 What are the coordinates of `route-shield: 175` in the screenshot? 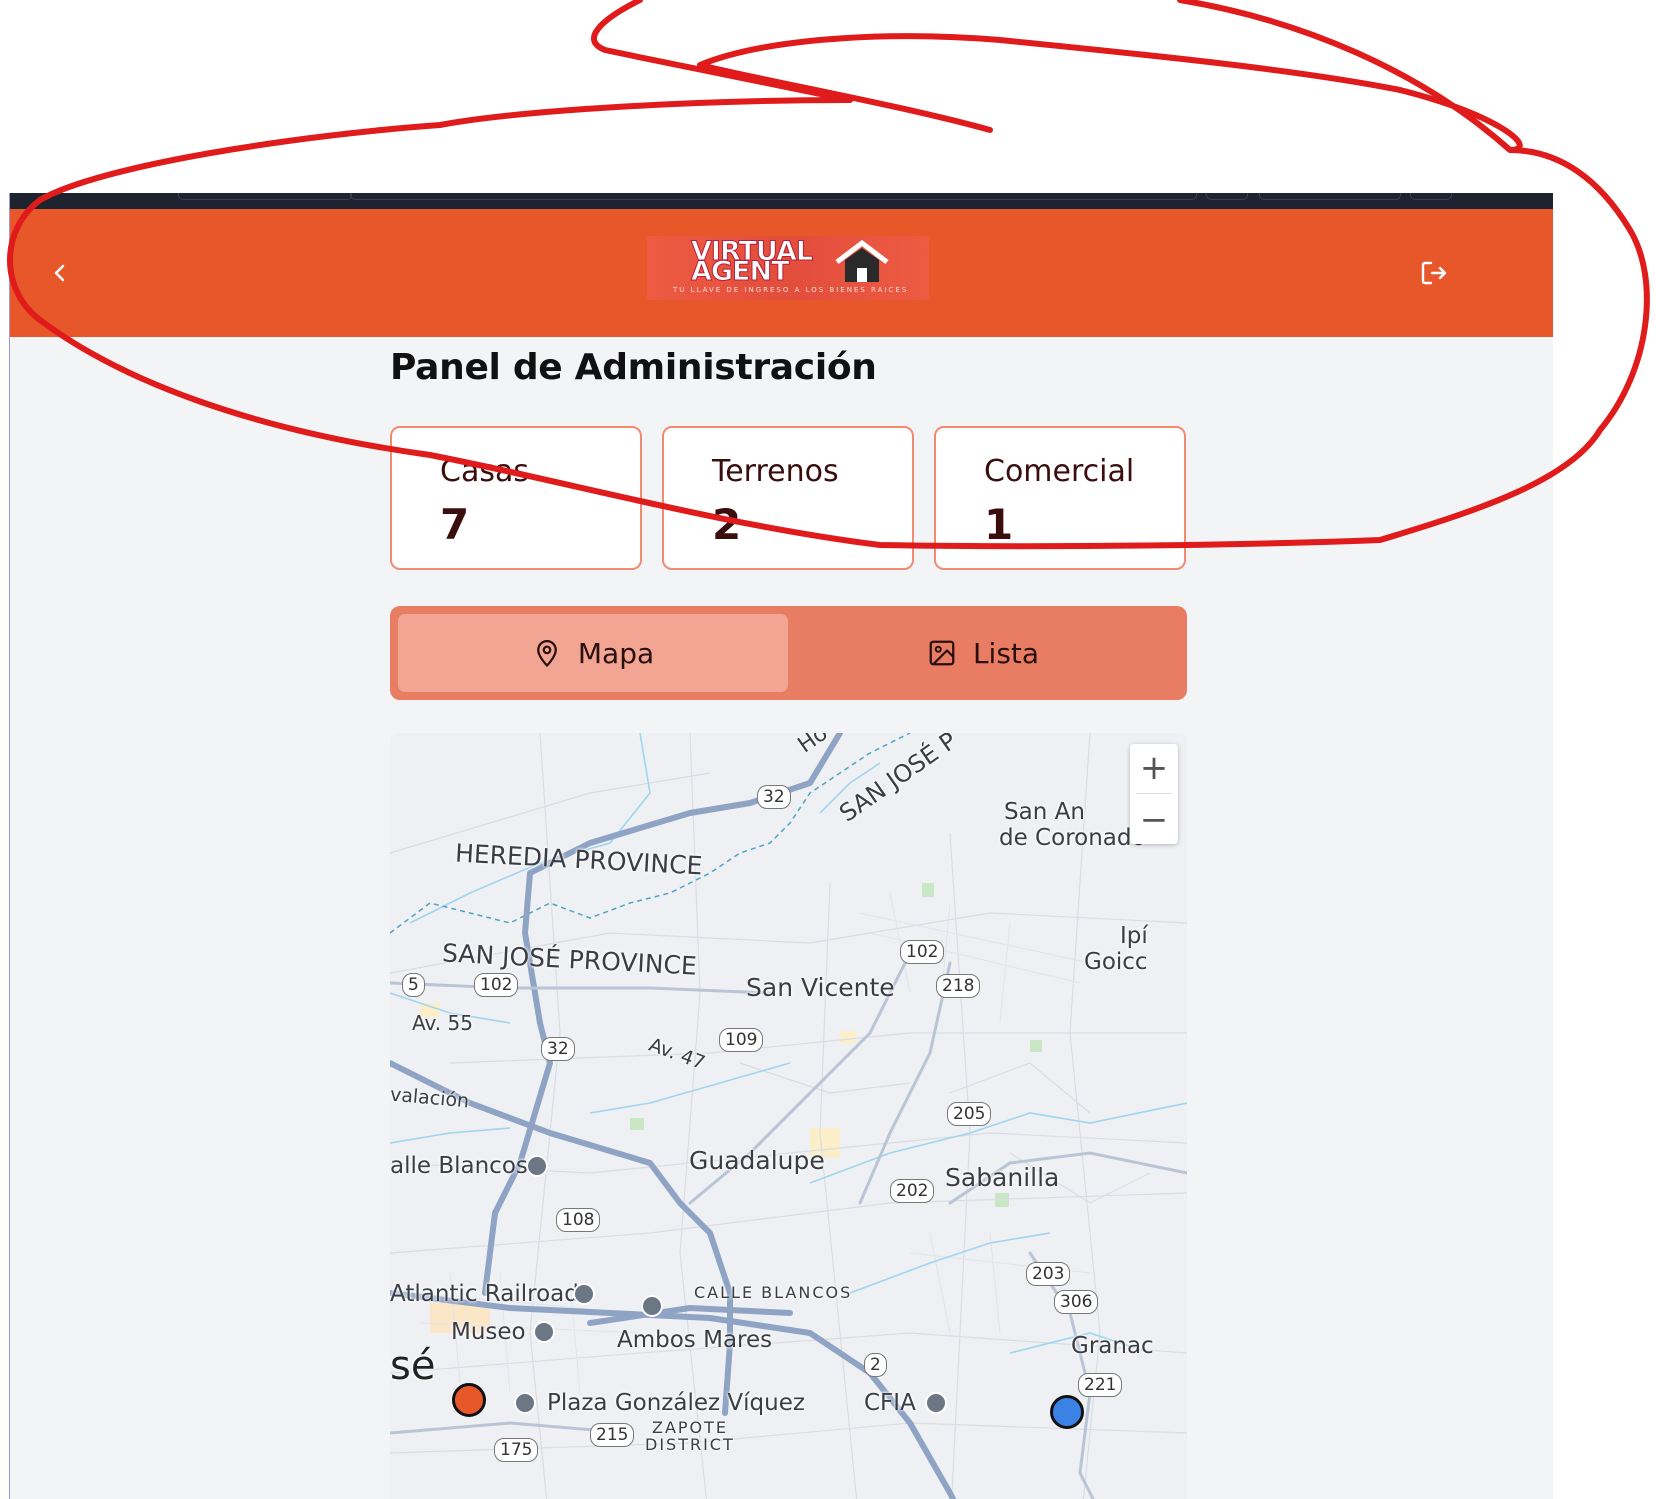 It's located at (516, 1450).